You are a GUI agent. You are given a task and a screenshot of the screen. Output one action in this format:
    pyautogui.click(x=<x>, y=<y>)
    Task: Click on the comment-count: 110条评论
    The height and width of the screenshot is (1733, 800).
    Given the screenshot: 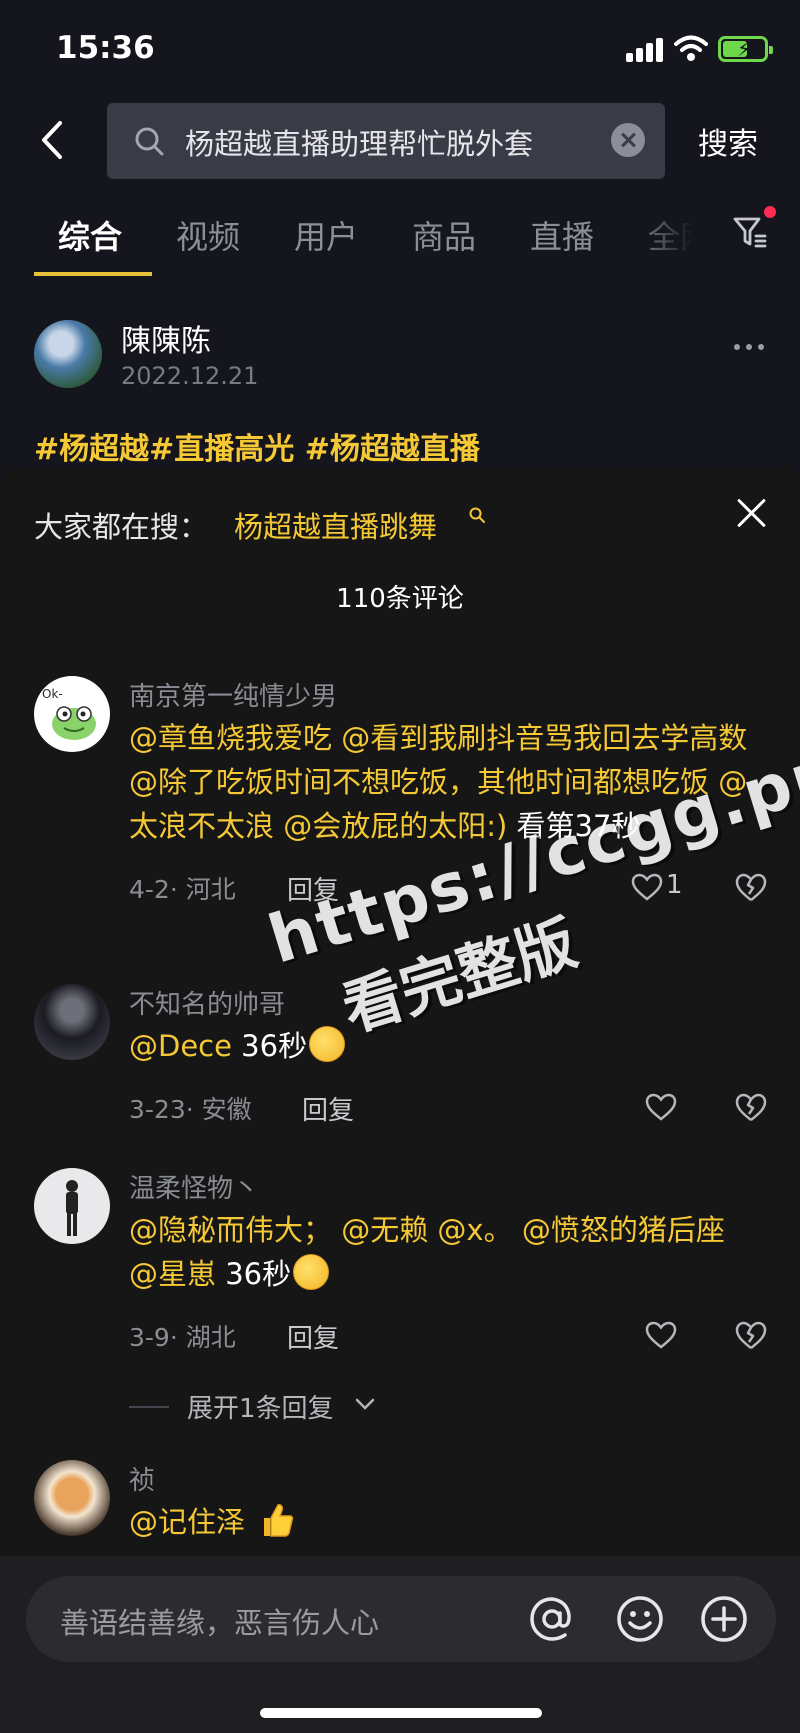 What is the action you would take?
    pyautogui.click(x=400, y=599)
    